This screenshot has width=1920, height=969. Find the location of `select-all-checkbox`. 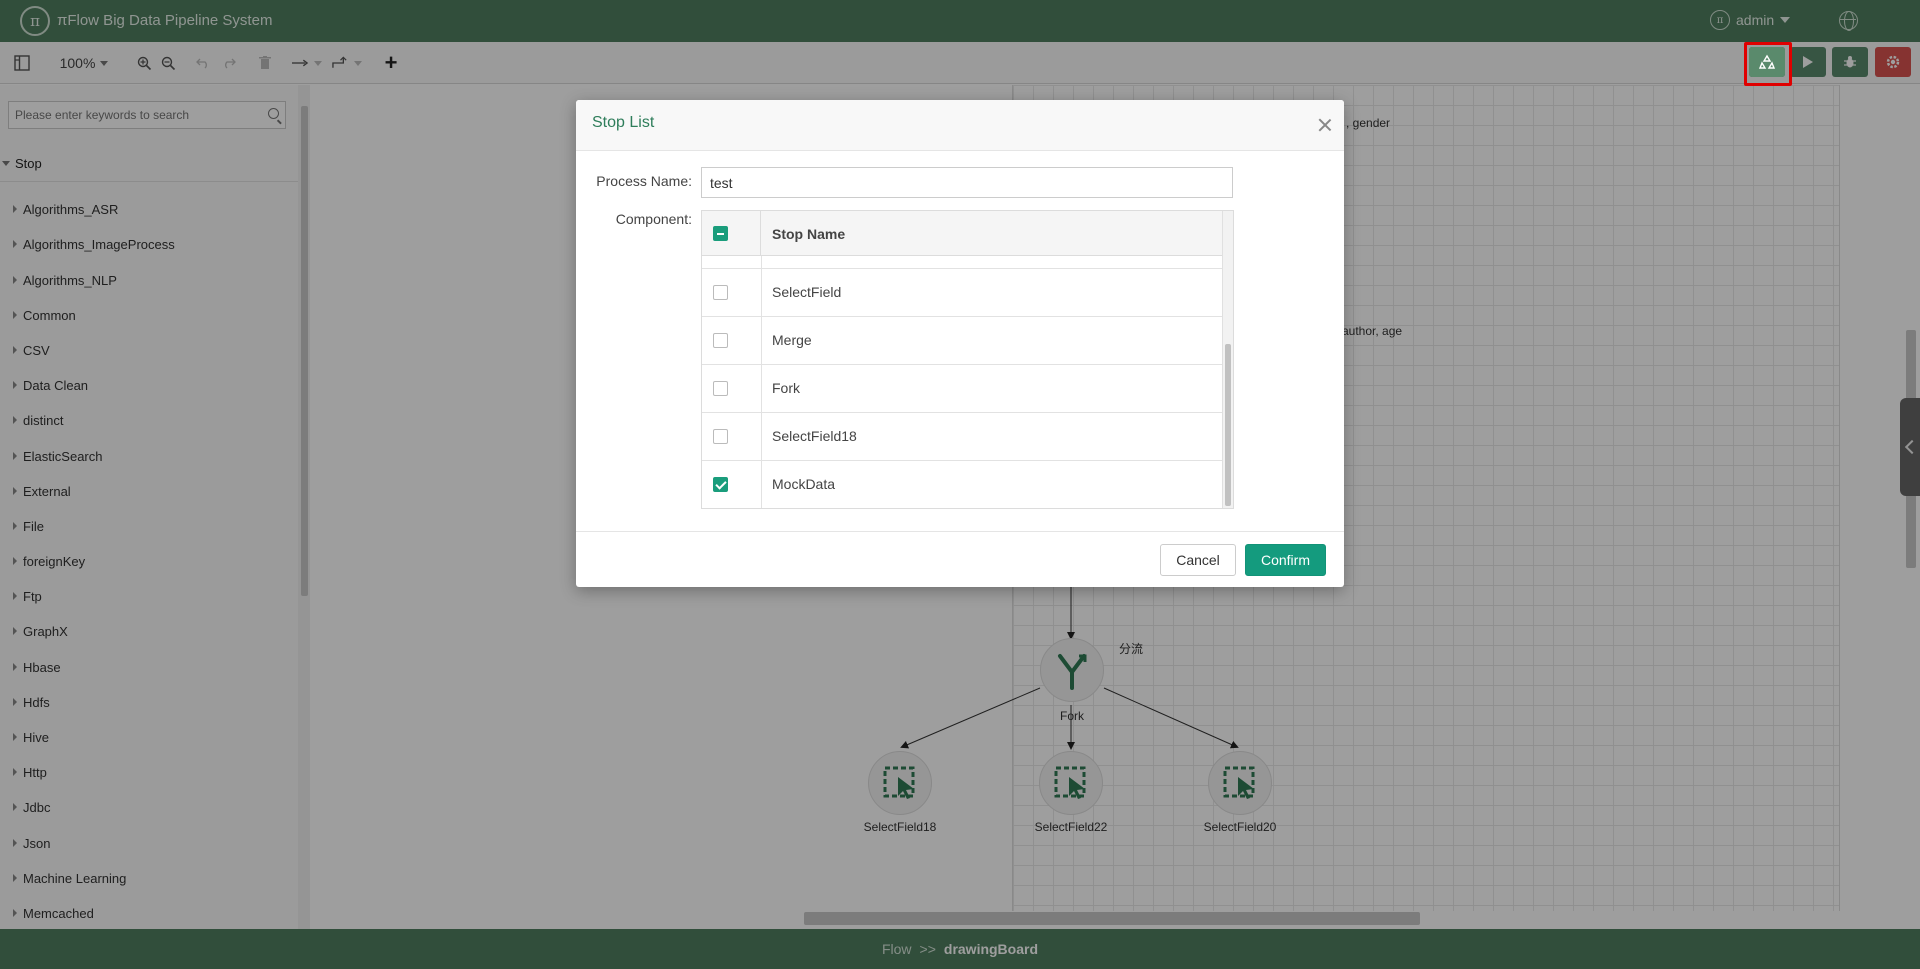

select-all-checkbox is located at coordinates (720, 233).